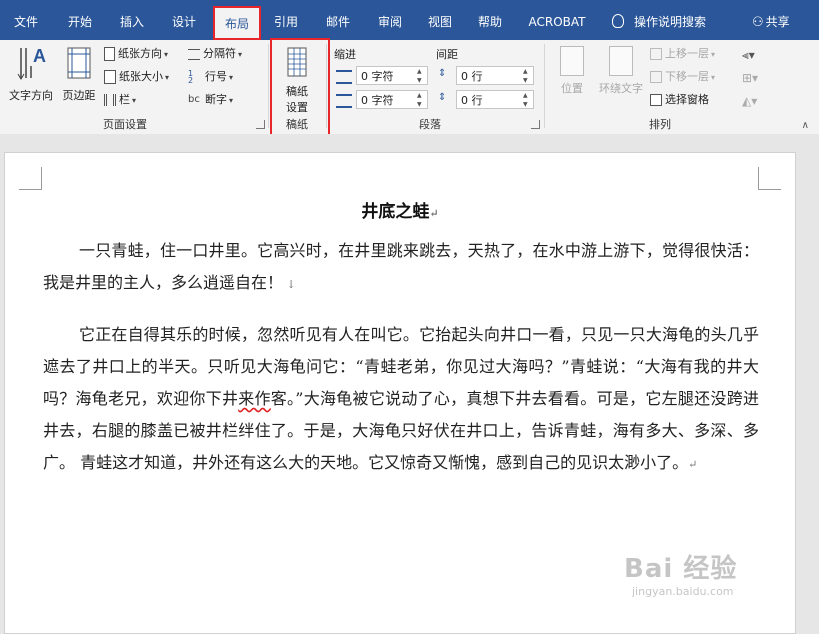 The width and height of the screenshot is (819, 634). I want to click on indent-right-value: 0 字符, so click(377, 100).